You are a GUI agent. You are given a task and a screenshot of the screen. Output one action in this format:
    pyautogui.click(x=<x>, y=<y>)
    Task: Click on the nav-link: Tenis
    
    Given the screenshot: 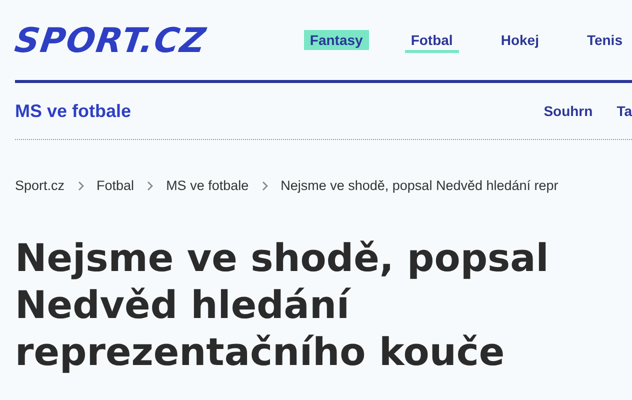 What is the action you would take?
    pyautogui.click(x=604, y=41)
    